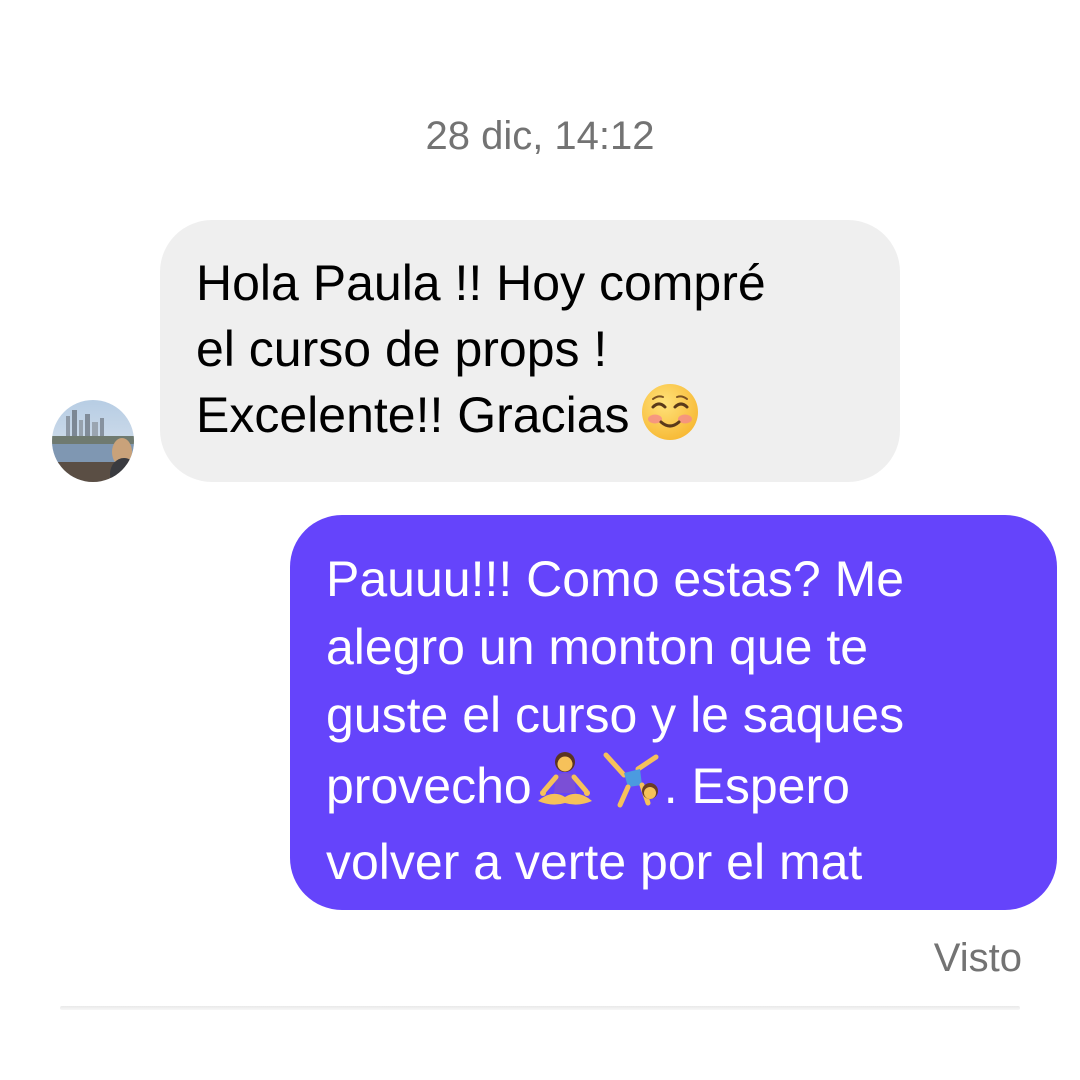 This screenshot has width=1080, height=1080. I want to click on incoming-message-line: Hola Paula !! Hoy compré, so click(481, 283).